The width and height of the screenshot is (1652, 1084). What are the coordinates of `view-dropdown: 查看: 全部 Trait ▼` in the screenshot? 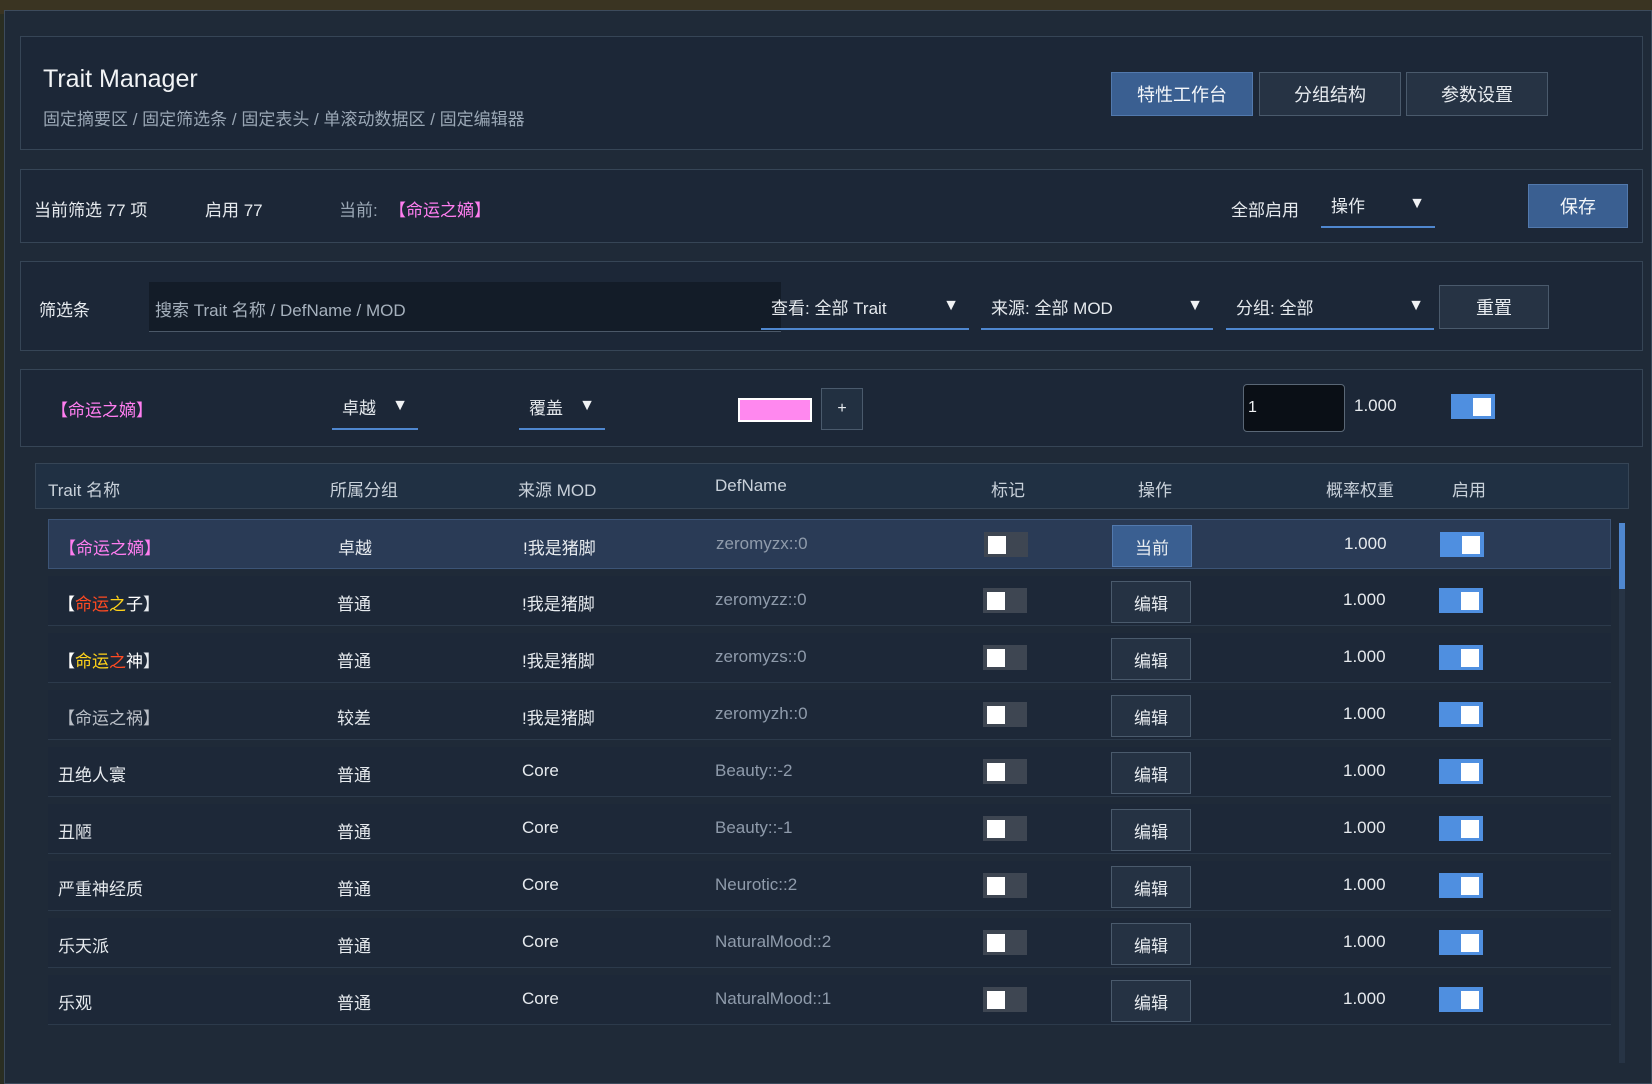 It's located at (865, 307).